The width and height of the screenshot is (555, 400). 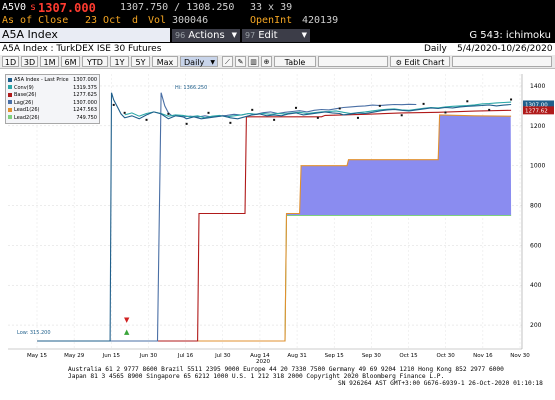 I want to click on chart-type-icon: ▥, so click(x=253, y=61).